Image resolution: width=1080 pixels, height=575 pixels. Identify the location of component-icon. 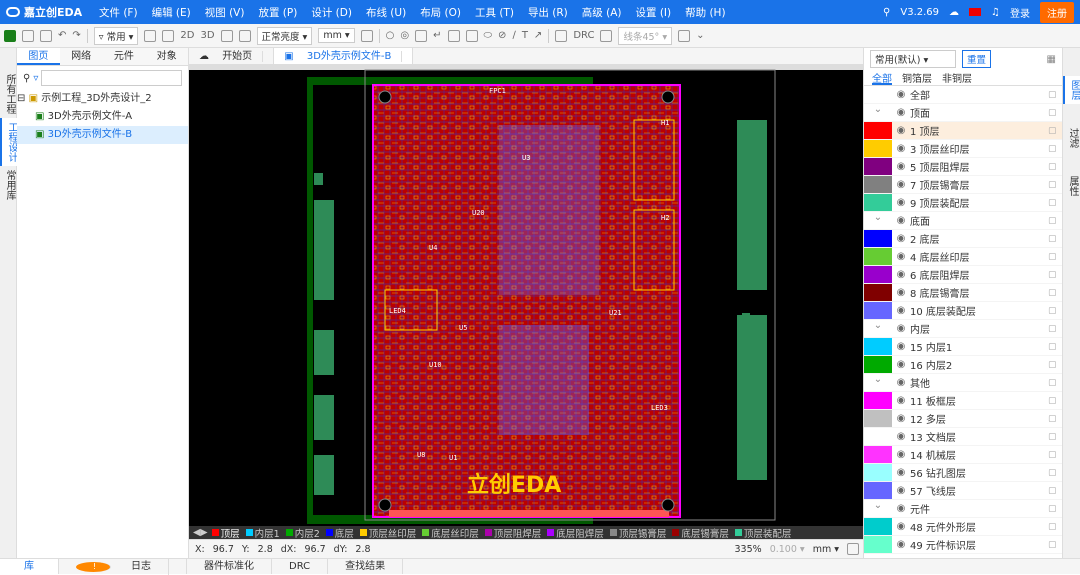
(421, 35).